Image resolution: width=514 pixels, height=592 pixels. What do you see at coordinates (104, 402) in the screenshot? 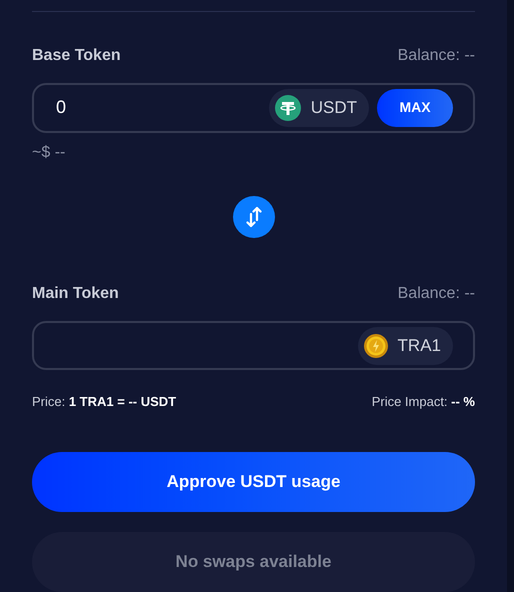
I see `price-text: Price: 1 TRA1 = -- USDT` at bounding box center [104, 402].